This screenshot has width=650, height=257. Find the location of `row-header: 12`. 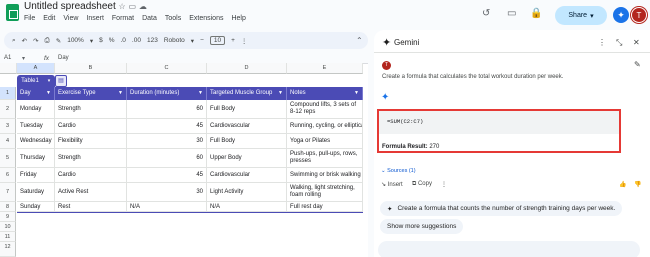

row-header: 12 is located at coordinates (8, 249).